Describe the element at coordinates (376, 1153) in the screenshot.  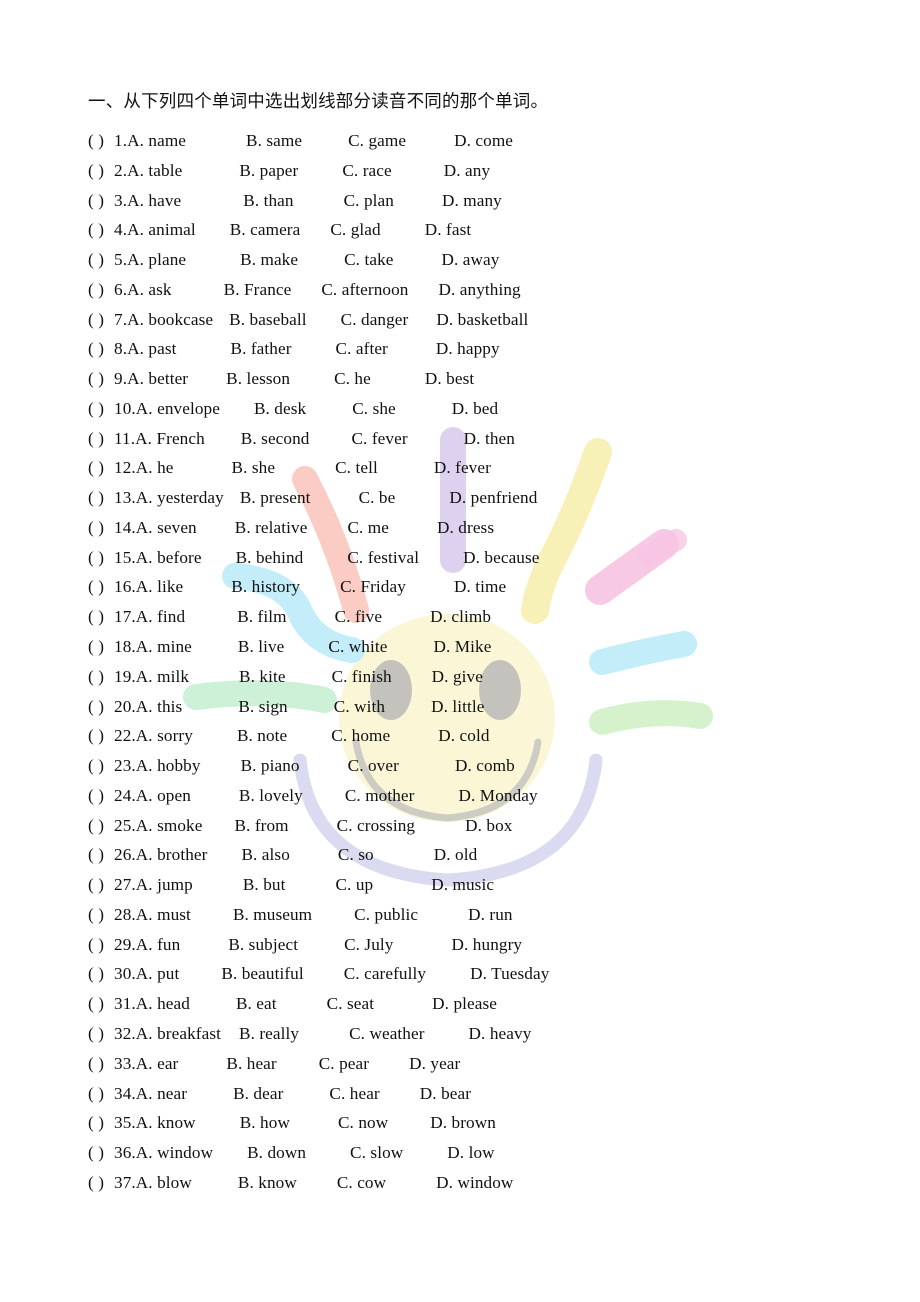
I see `option-c: C. slow` at that location.